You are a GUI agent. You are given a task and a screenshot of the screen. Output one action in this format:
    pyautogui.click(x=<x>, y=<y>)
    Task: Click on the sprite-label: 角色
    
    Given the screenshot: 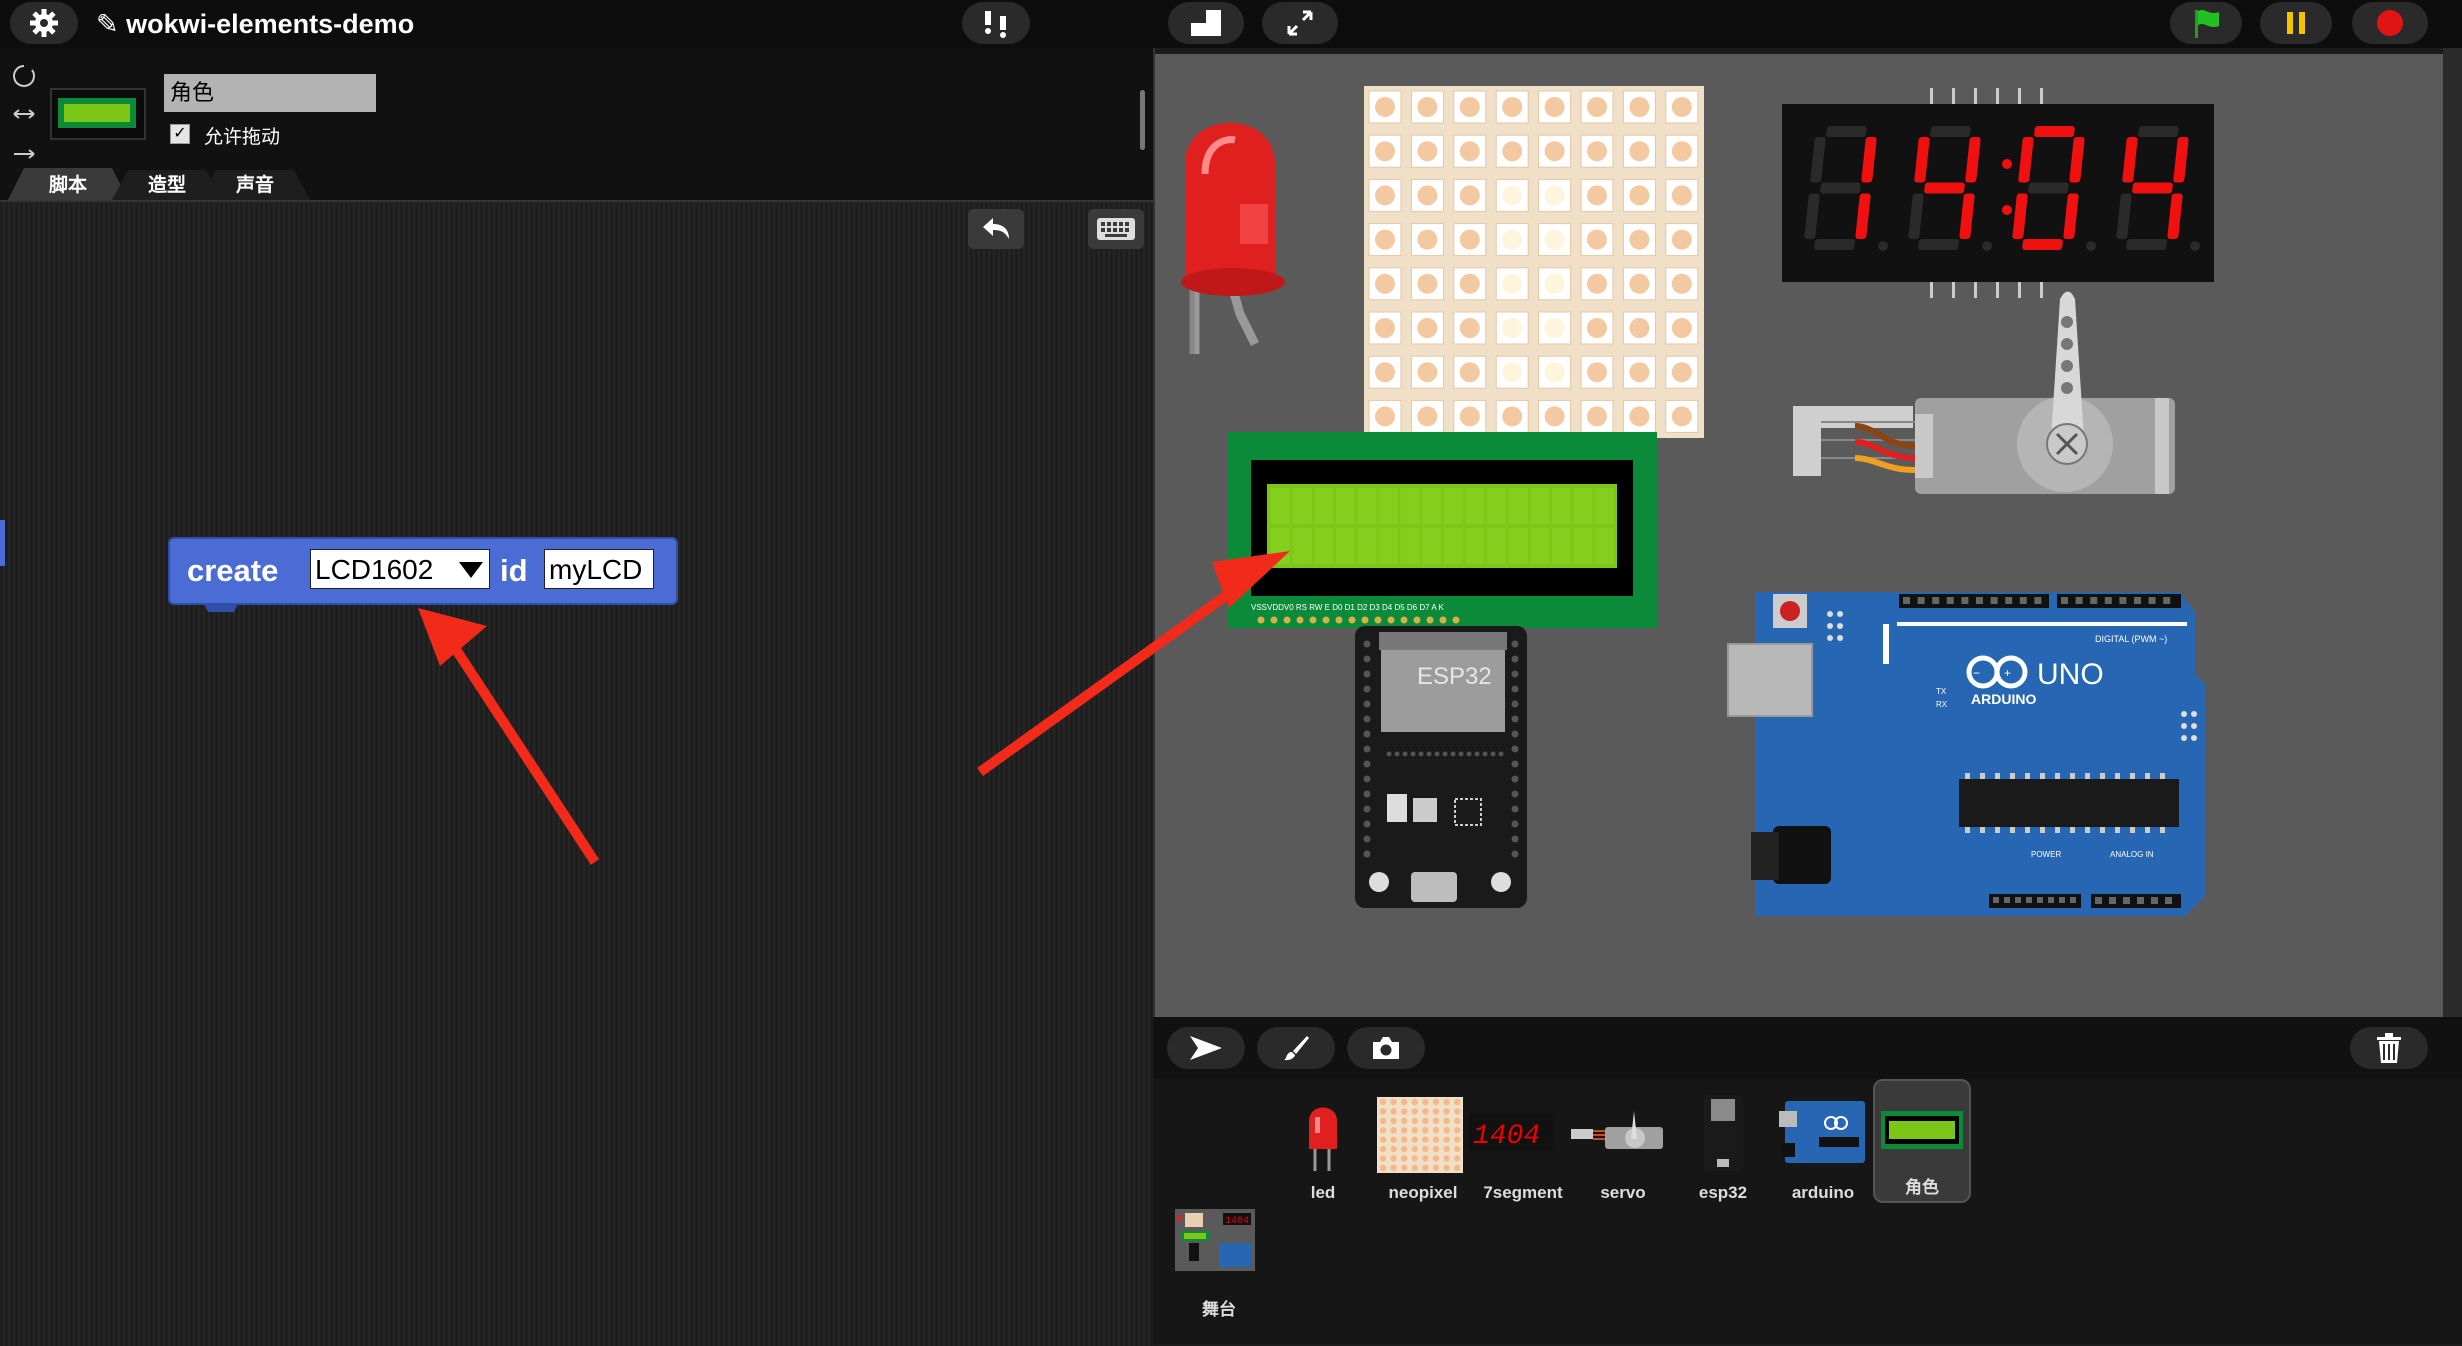 What is the action you would take?
    pyautogui.click(x=1922, y=1187)
    